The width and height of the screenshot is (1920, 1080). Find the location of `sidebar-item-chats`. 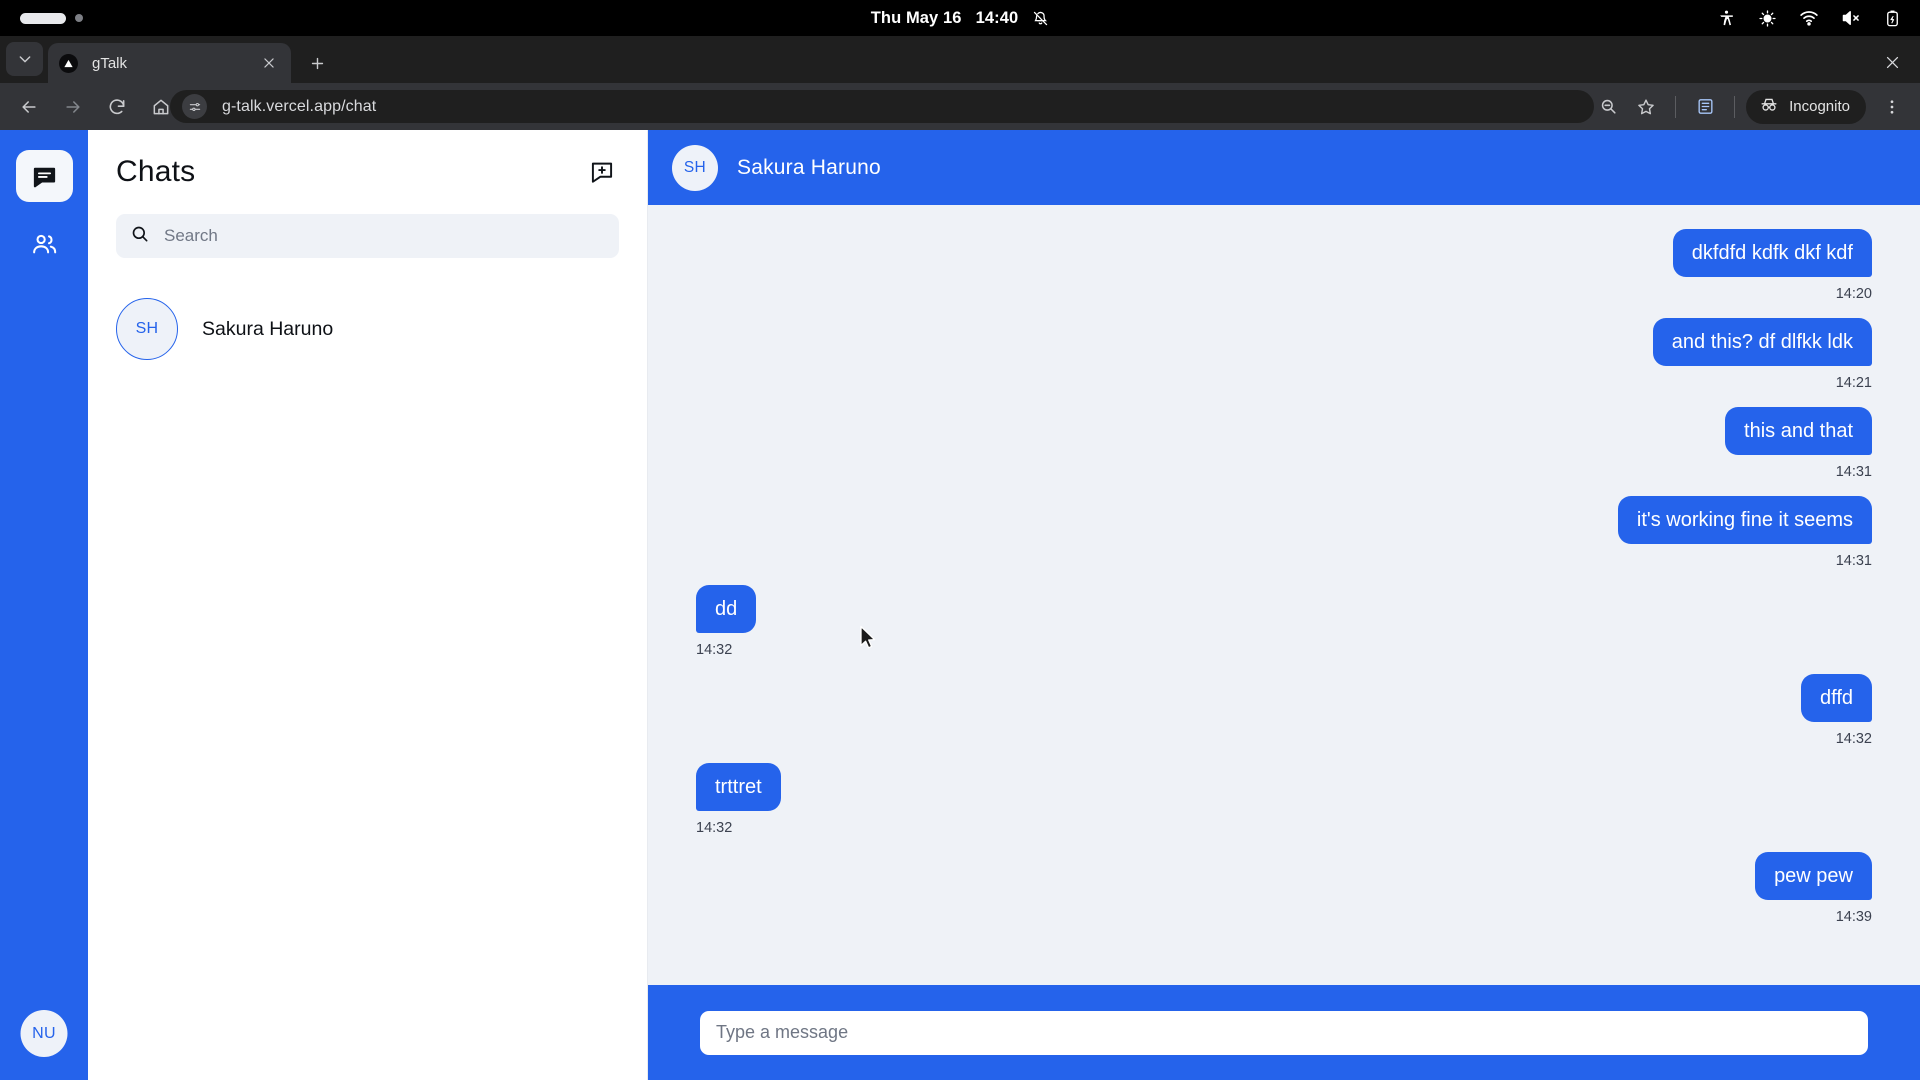

sidebar-item-chats is located at coordinates (44, 176).